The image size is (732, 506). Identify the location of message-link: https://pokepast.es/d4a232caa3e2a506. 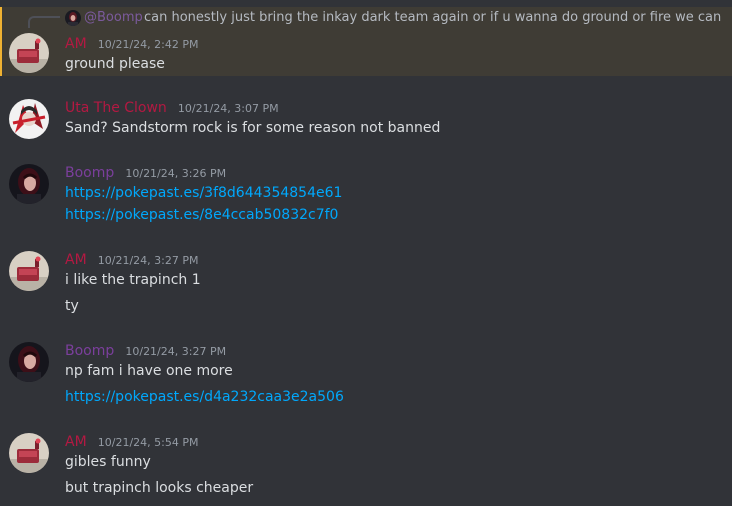
(204, 397).